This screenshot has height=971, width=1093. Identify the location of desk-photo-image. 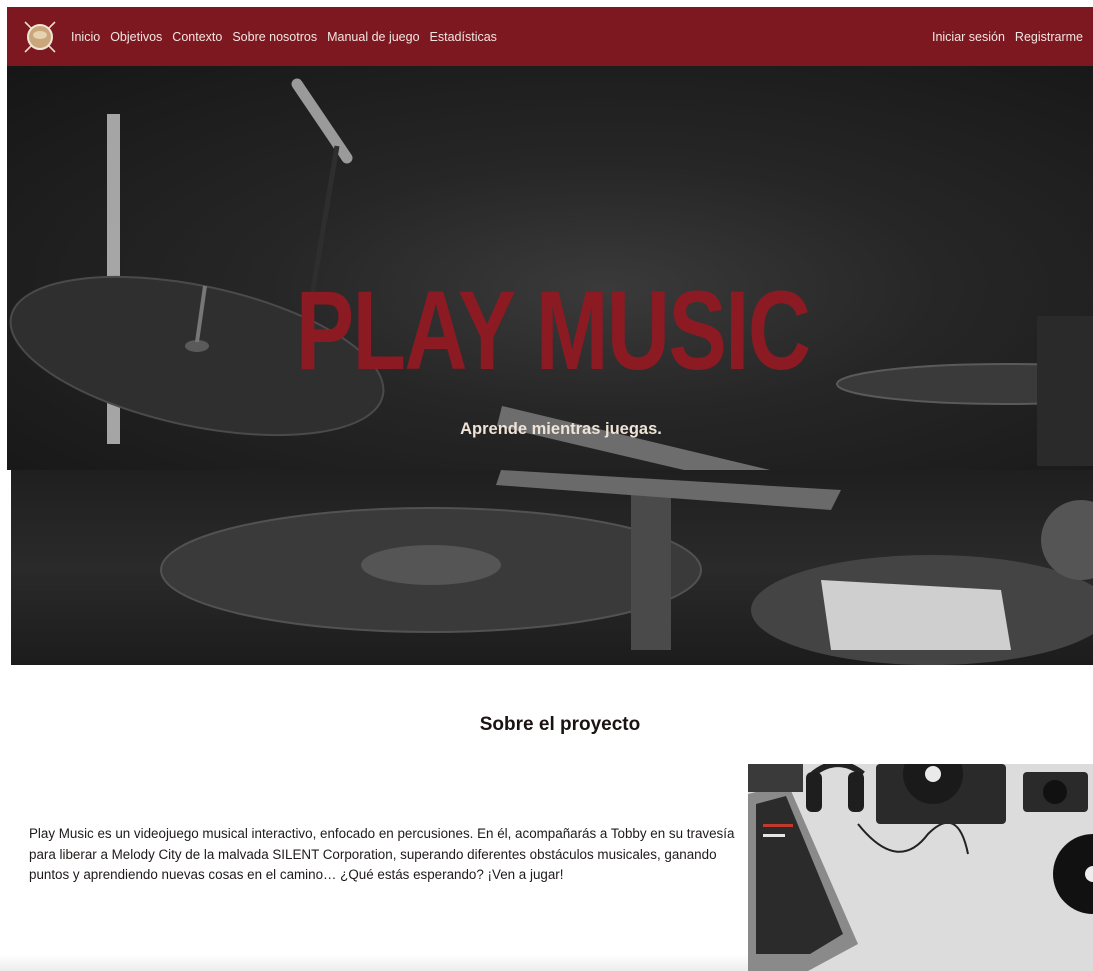
(920, 867).